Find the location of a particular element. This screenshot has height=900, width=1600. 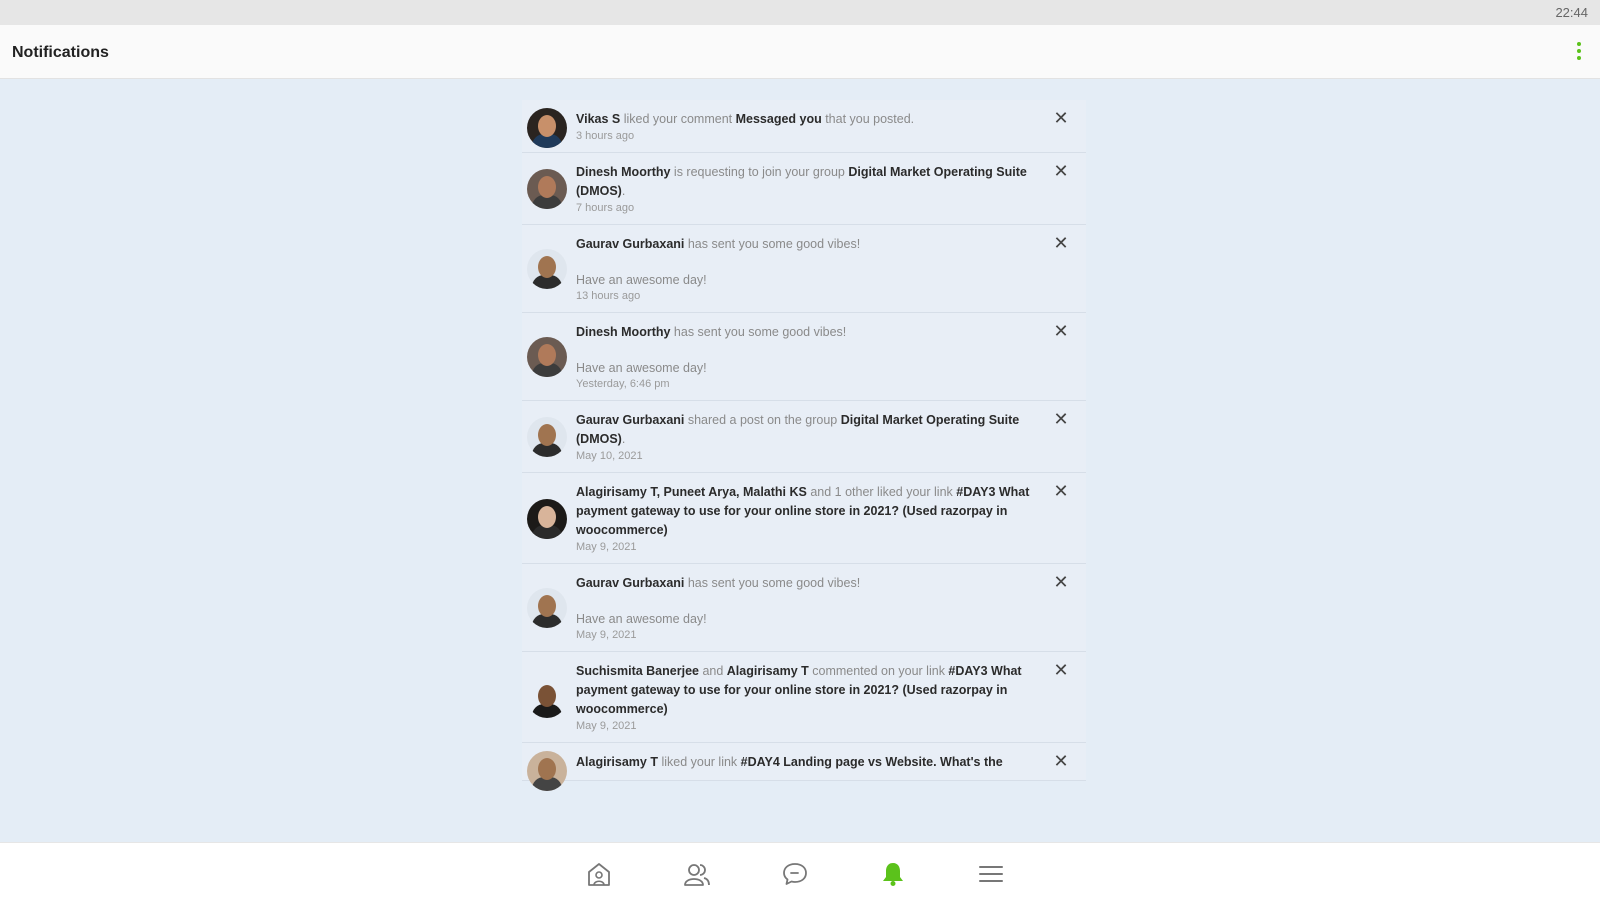

notification-body: and is located at coordinates (712, 671).